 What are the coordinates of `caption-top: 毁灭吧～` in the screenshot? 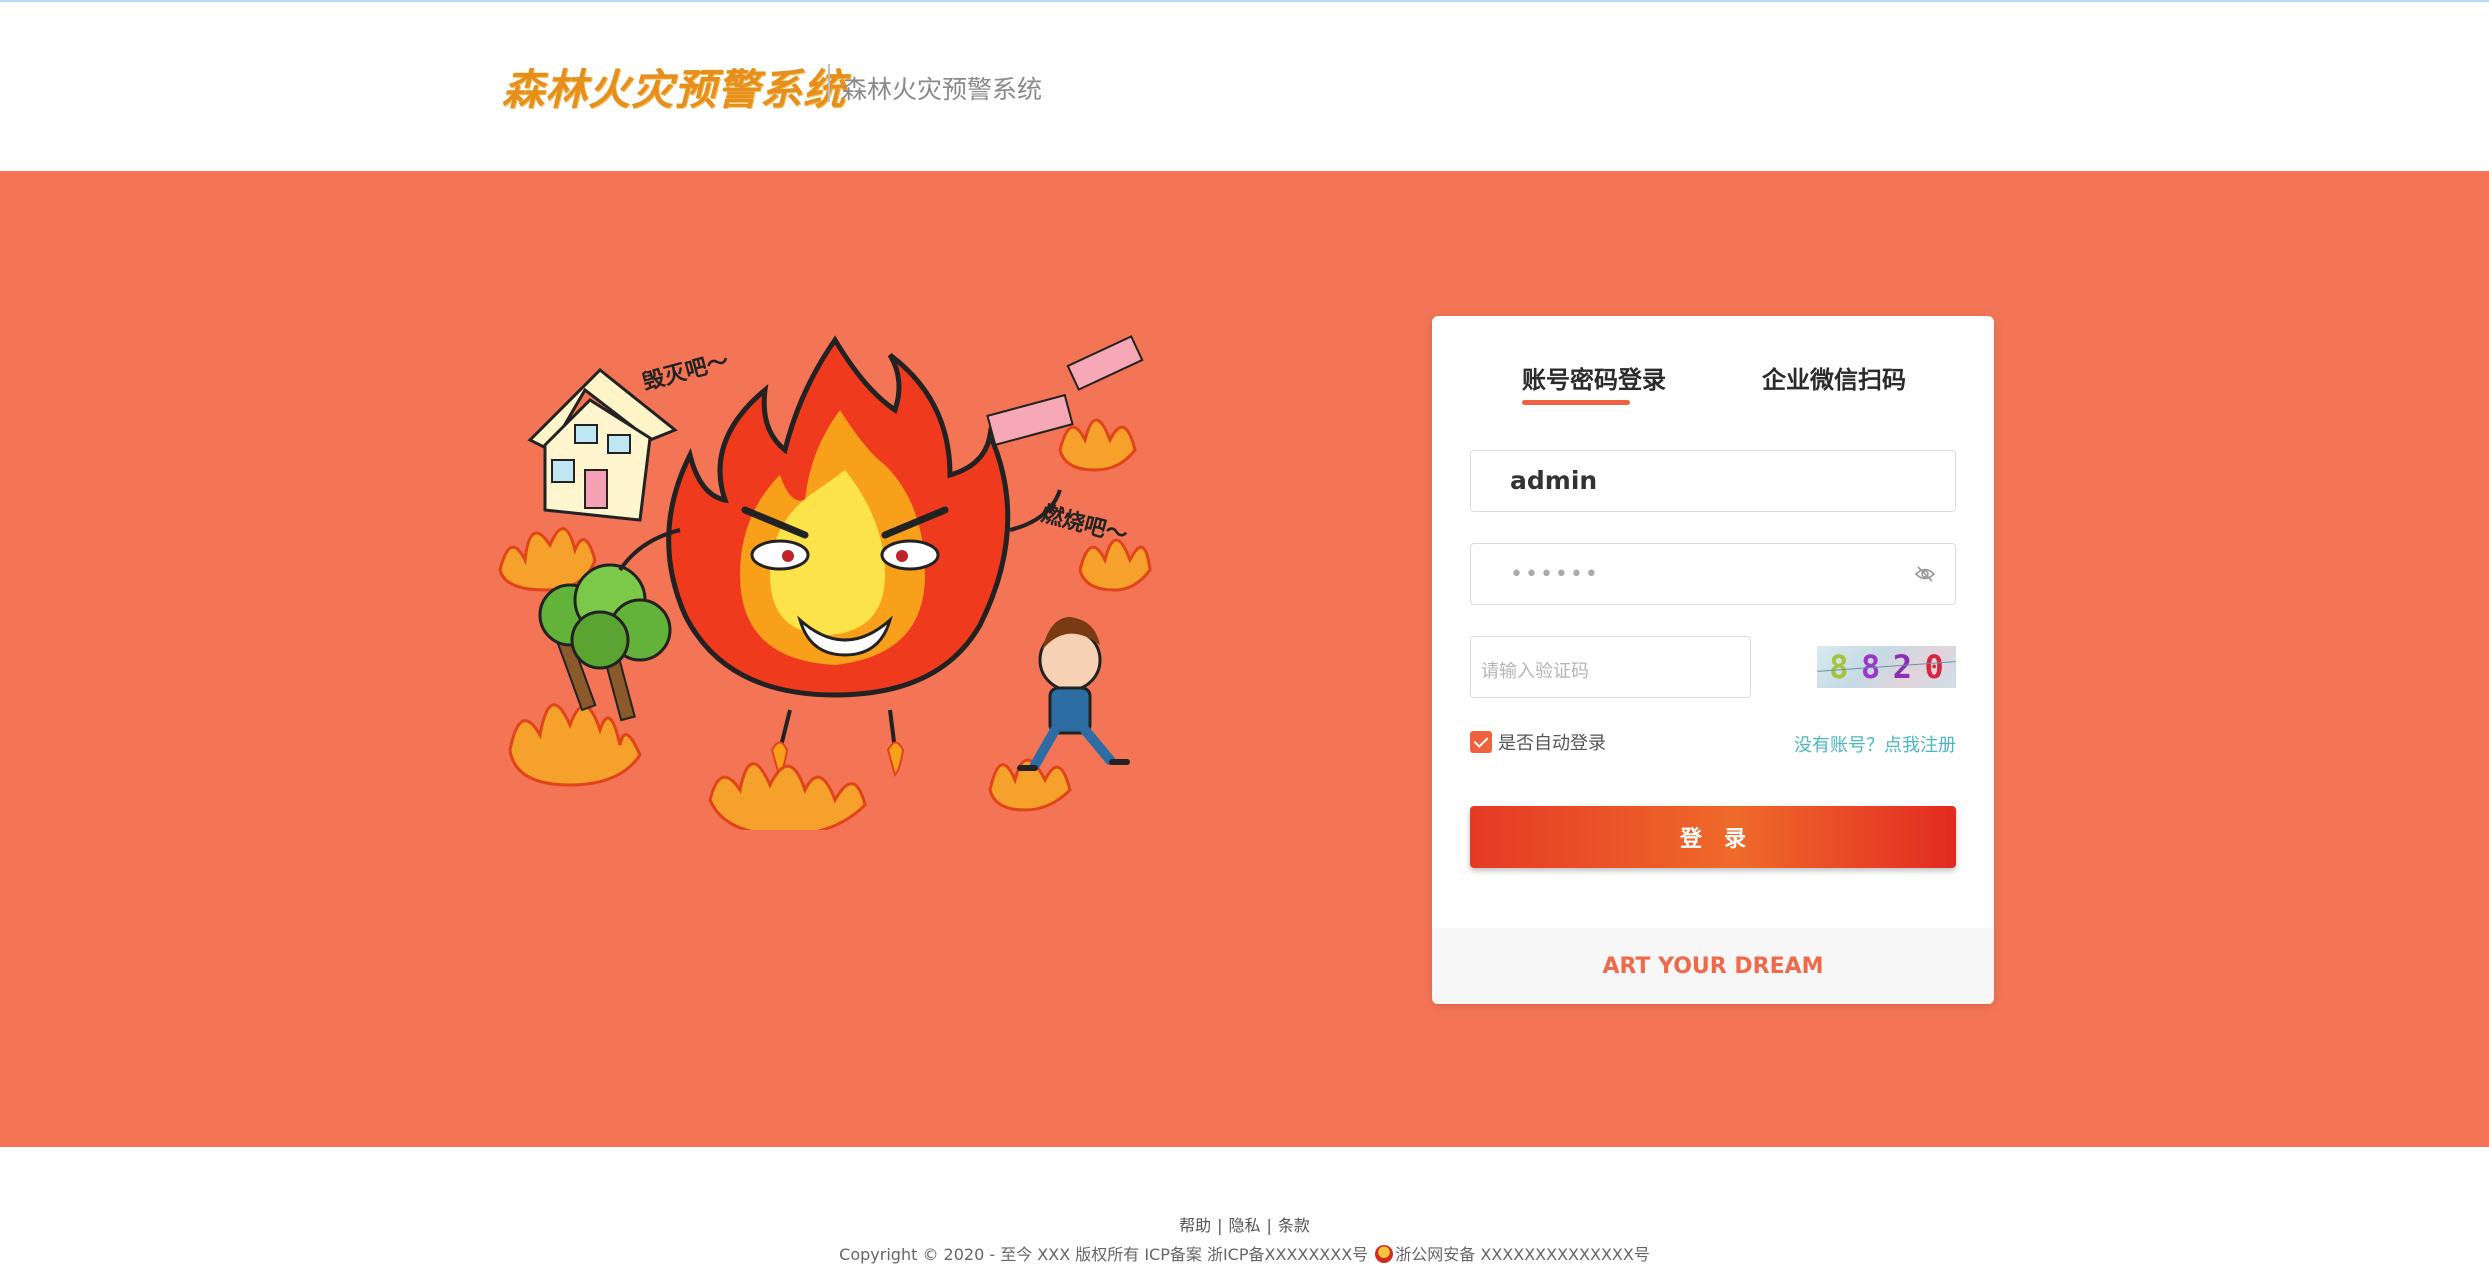 It's located at (685, 372).